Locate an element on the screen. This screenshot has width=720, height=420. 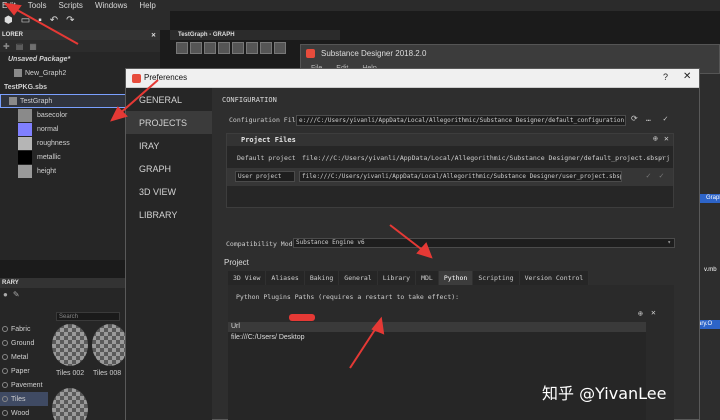
arrow-to-edit-menu is located at coordinates (44, 25).